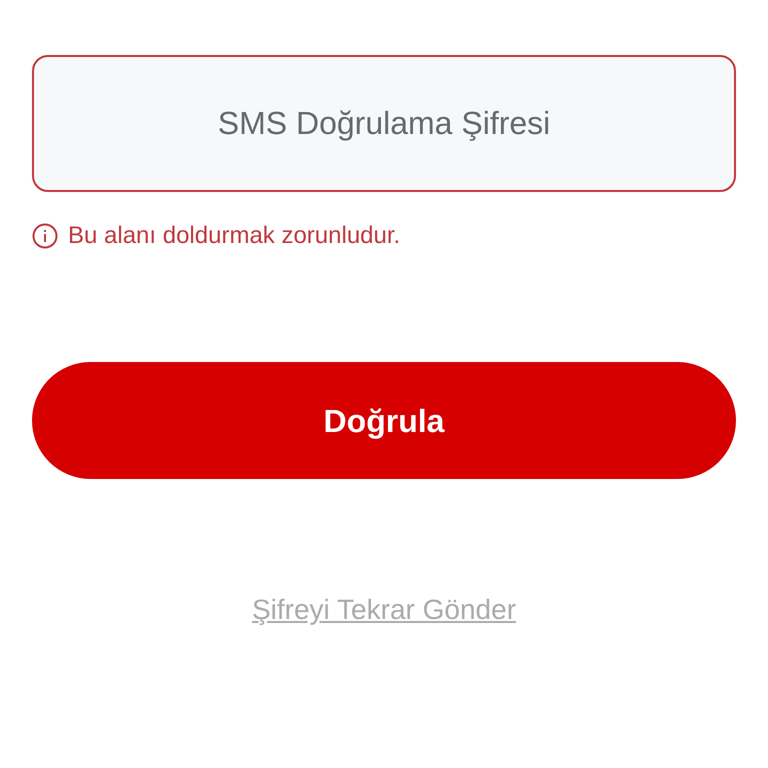 This screenshot has width=768, height=768. What do you see at coordinates (45, 236) in the screenshot?
I see `info-icon` at bounding box center [45, 236].